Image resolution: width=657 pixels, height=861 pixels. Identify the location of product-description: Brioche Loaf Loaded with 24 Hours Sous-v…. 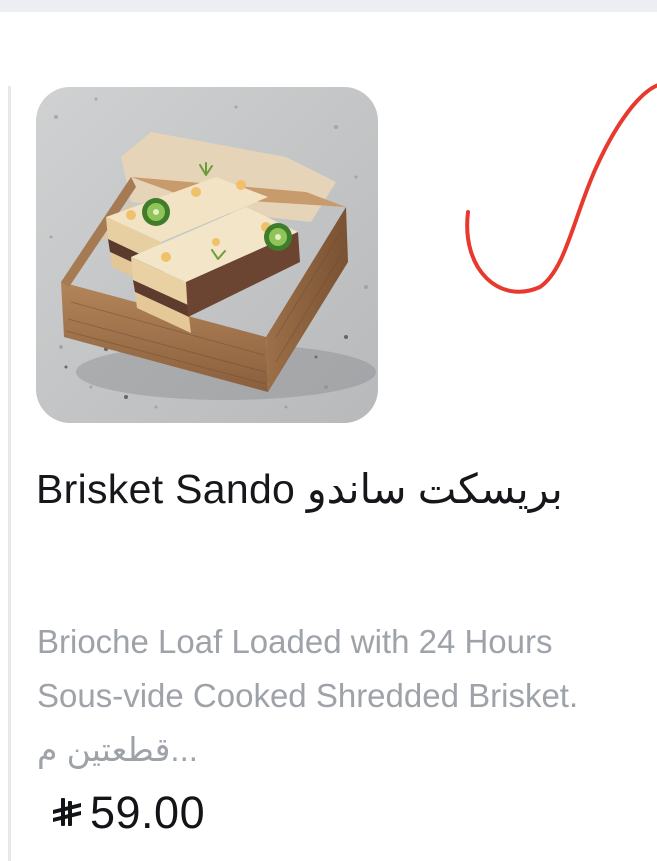
(308, 695).